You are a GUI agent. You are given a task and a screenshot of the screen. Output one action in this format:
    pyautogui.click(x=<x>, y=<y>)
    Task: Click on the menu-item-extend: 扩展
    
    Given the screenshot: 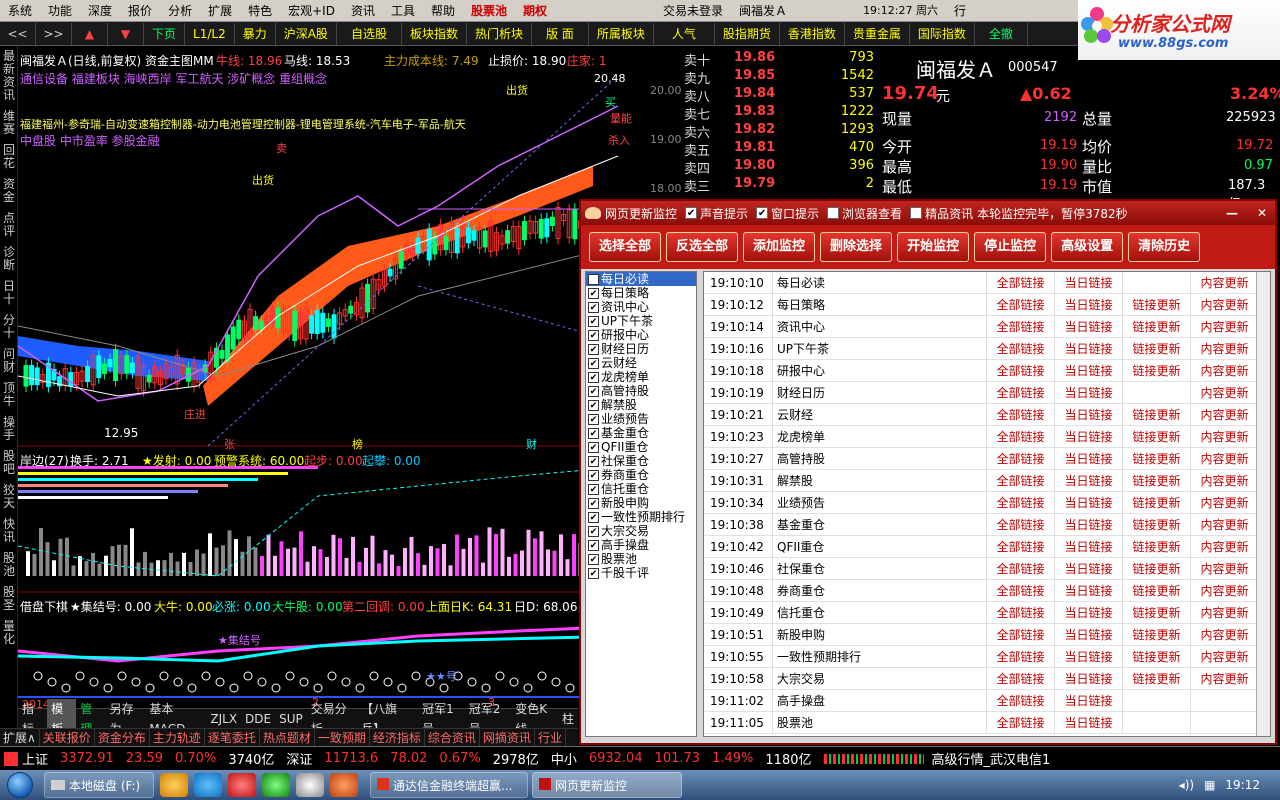 What is the action you would take?
    pyautogui.click(x=220, y=11)
    